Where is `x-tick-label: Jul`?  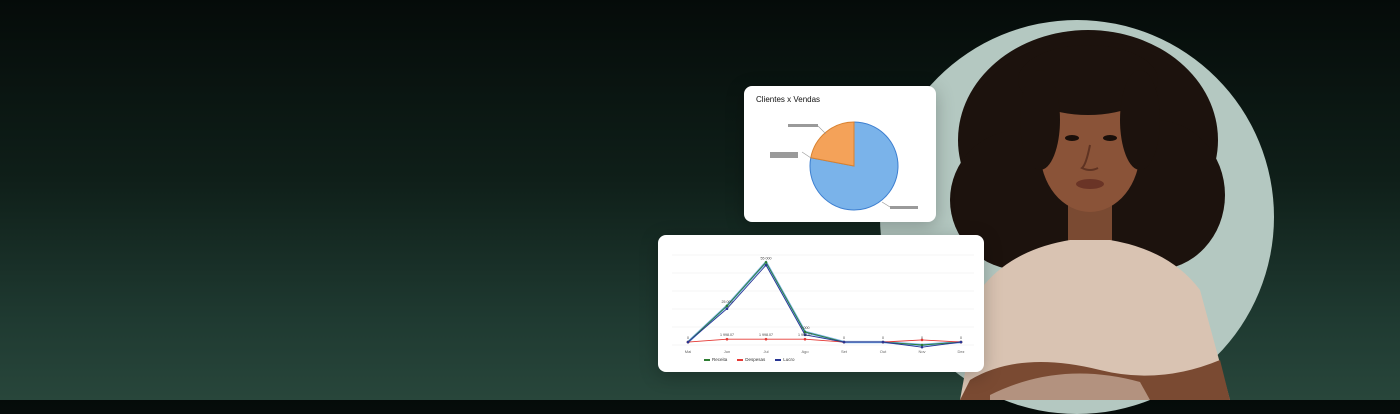
x-tick-label: Jul is located at coordinates (765, 351).